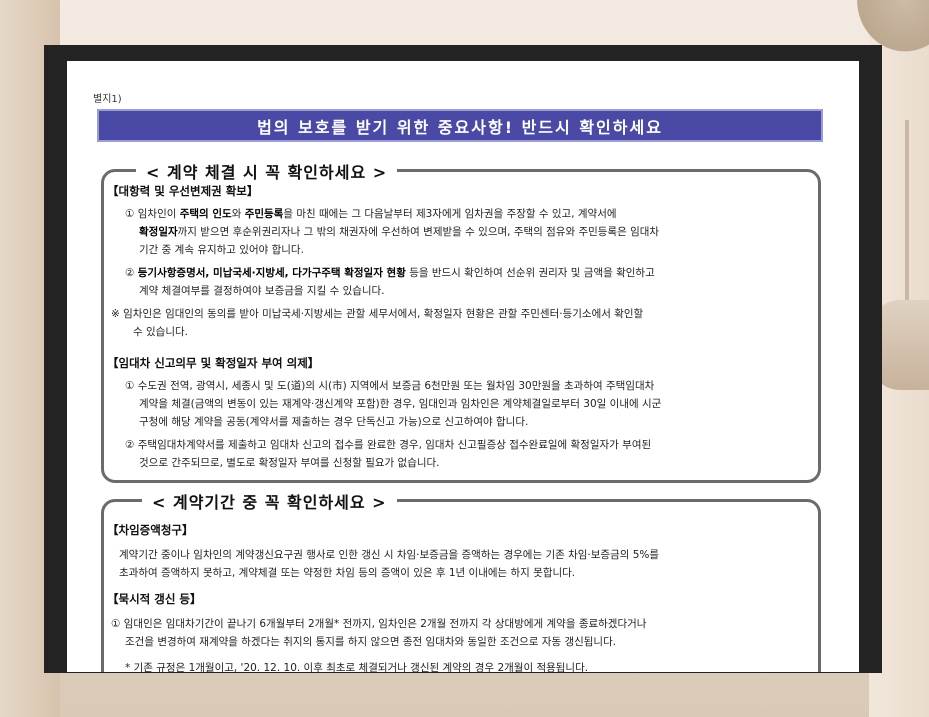  Describe the element at coordinates (289, 463) in the screenshot. I see `item4-line2: 것으로 간주되므로, 별도로 확정일자 부여를 신청할 필요가 없습니다.` at that location.